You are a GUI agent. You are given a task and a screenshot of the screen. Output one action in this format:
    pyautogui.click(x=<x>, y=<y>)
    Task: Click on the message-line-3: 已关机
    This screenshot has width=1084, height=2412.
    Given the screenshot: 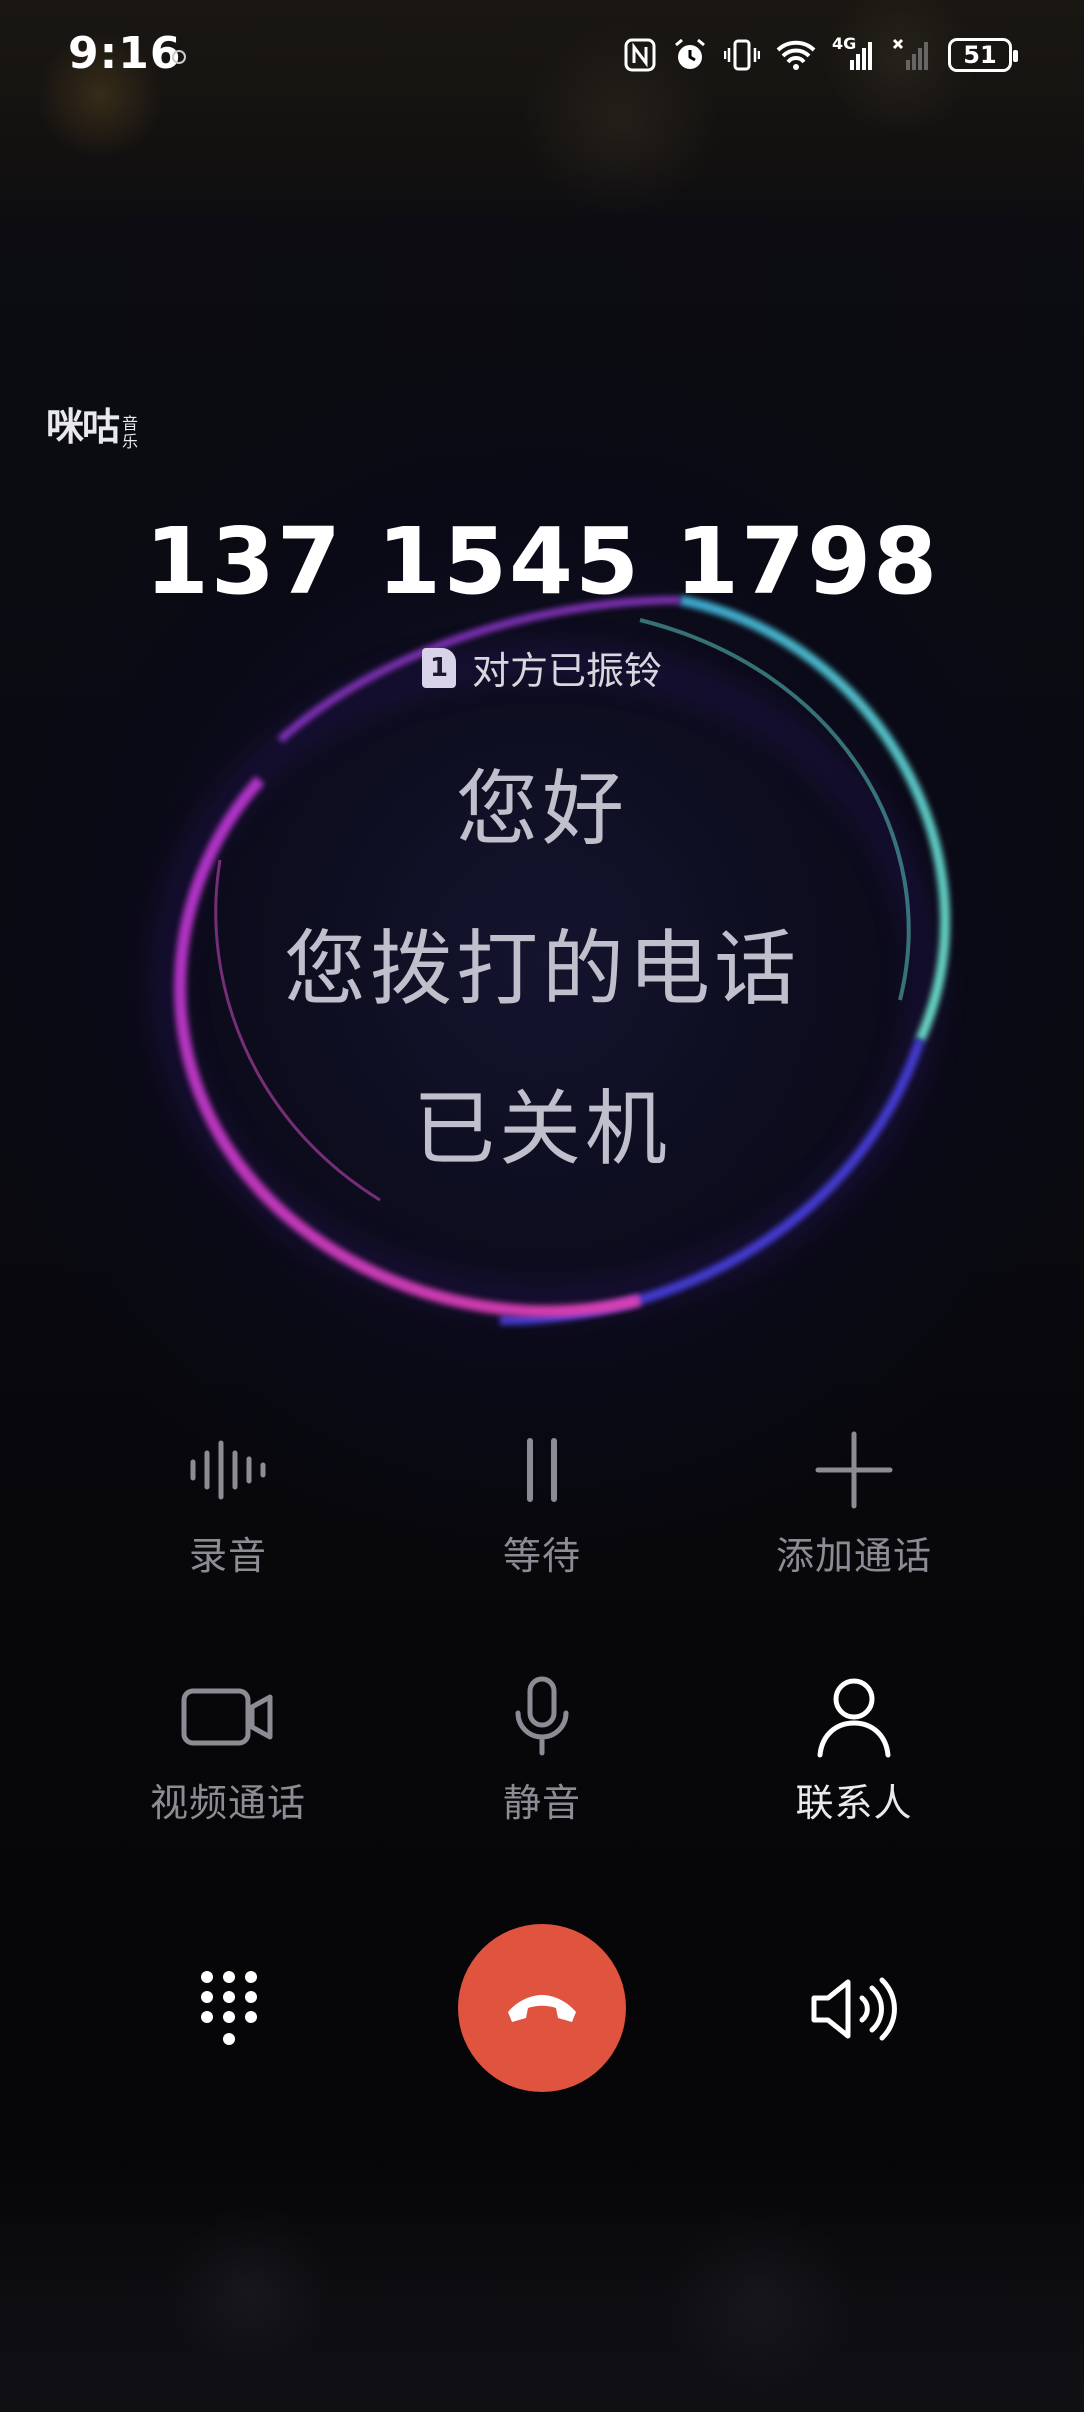 What is the action you would take?
    pyautogui.click(x=541, y=1129)
    